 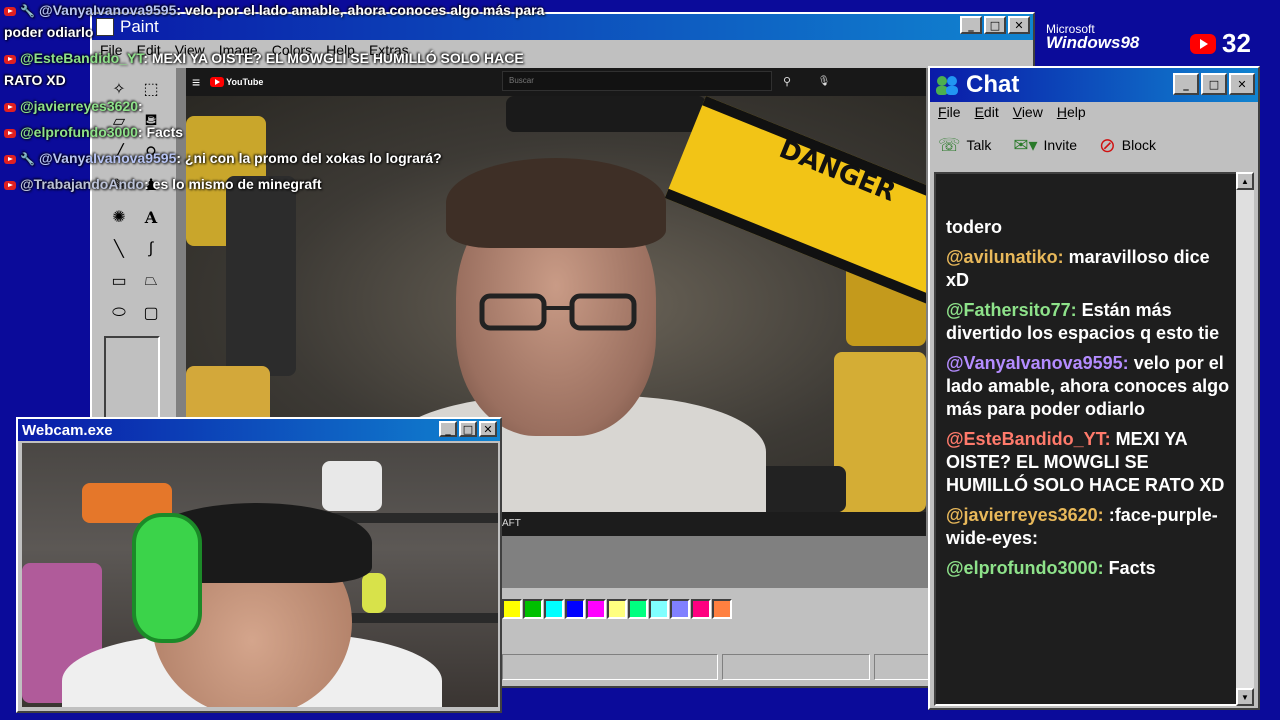 I want to click on webcam-titlebar: Webcam.exe _ □ ✕, so click(x=259, y=430).